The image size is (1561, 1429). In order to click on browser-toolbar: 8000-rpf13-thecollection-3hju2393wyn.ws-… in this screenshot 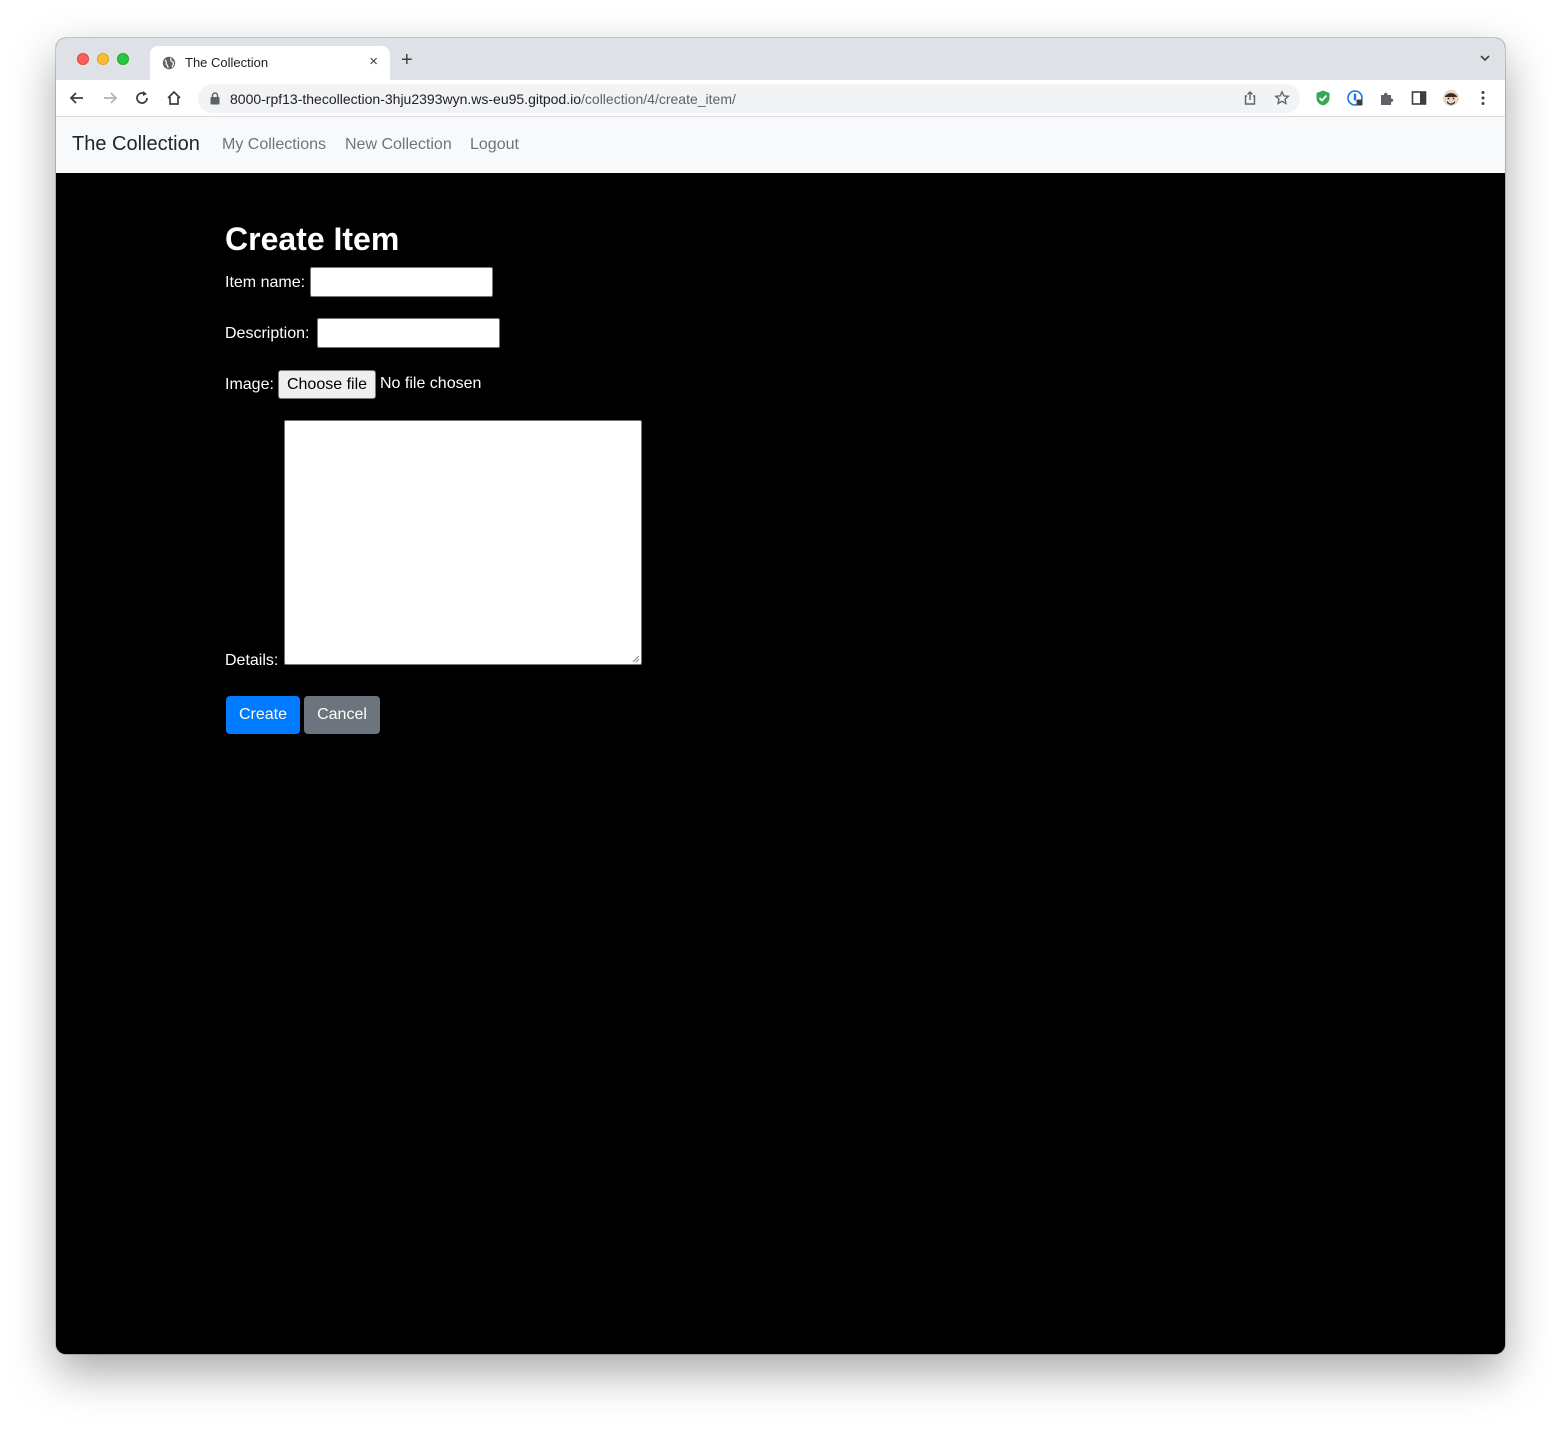, I will do `click(780, 98)`.